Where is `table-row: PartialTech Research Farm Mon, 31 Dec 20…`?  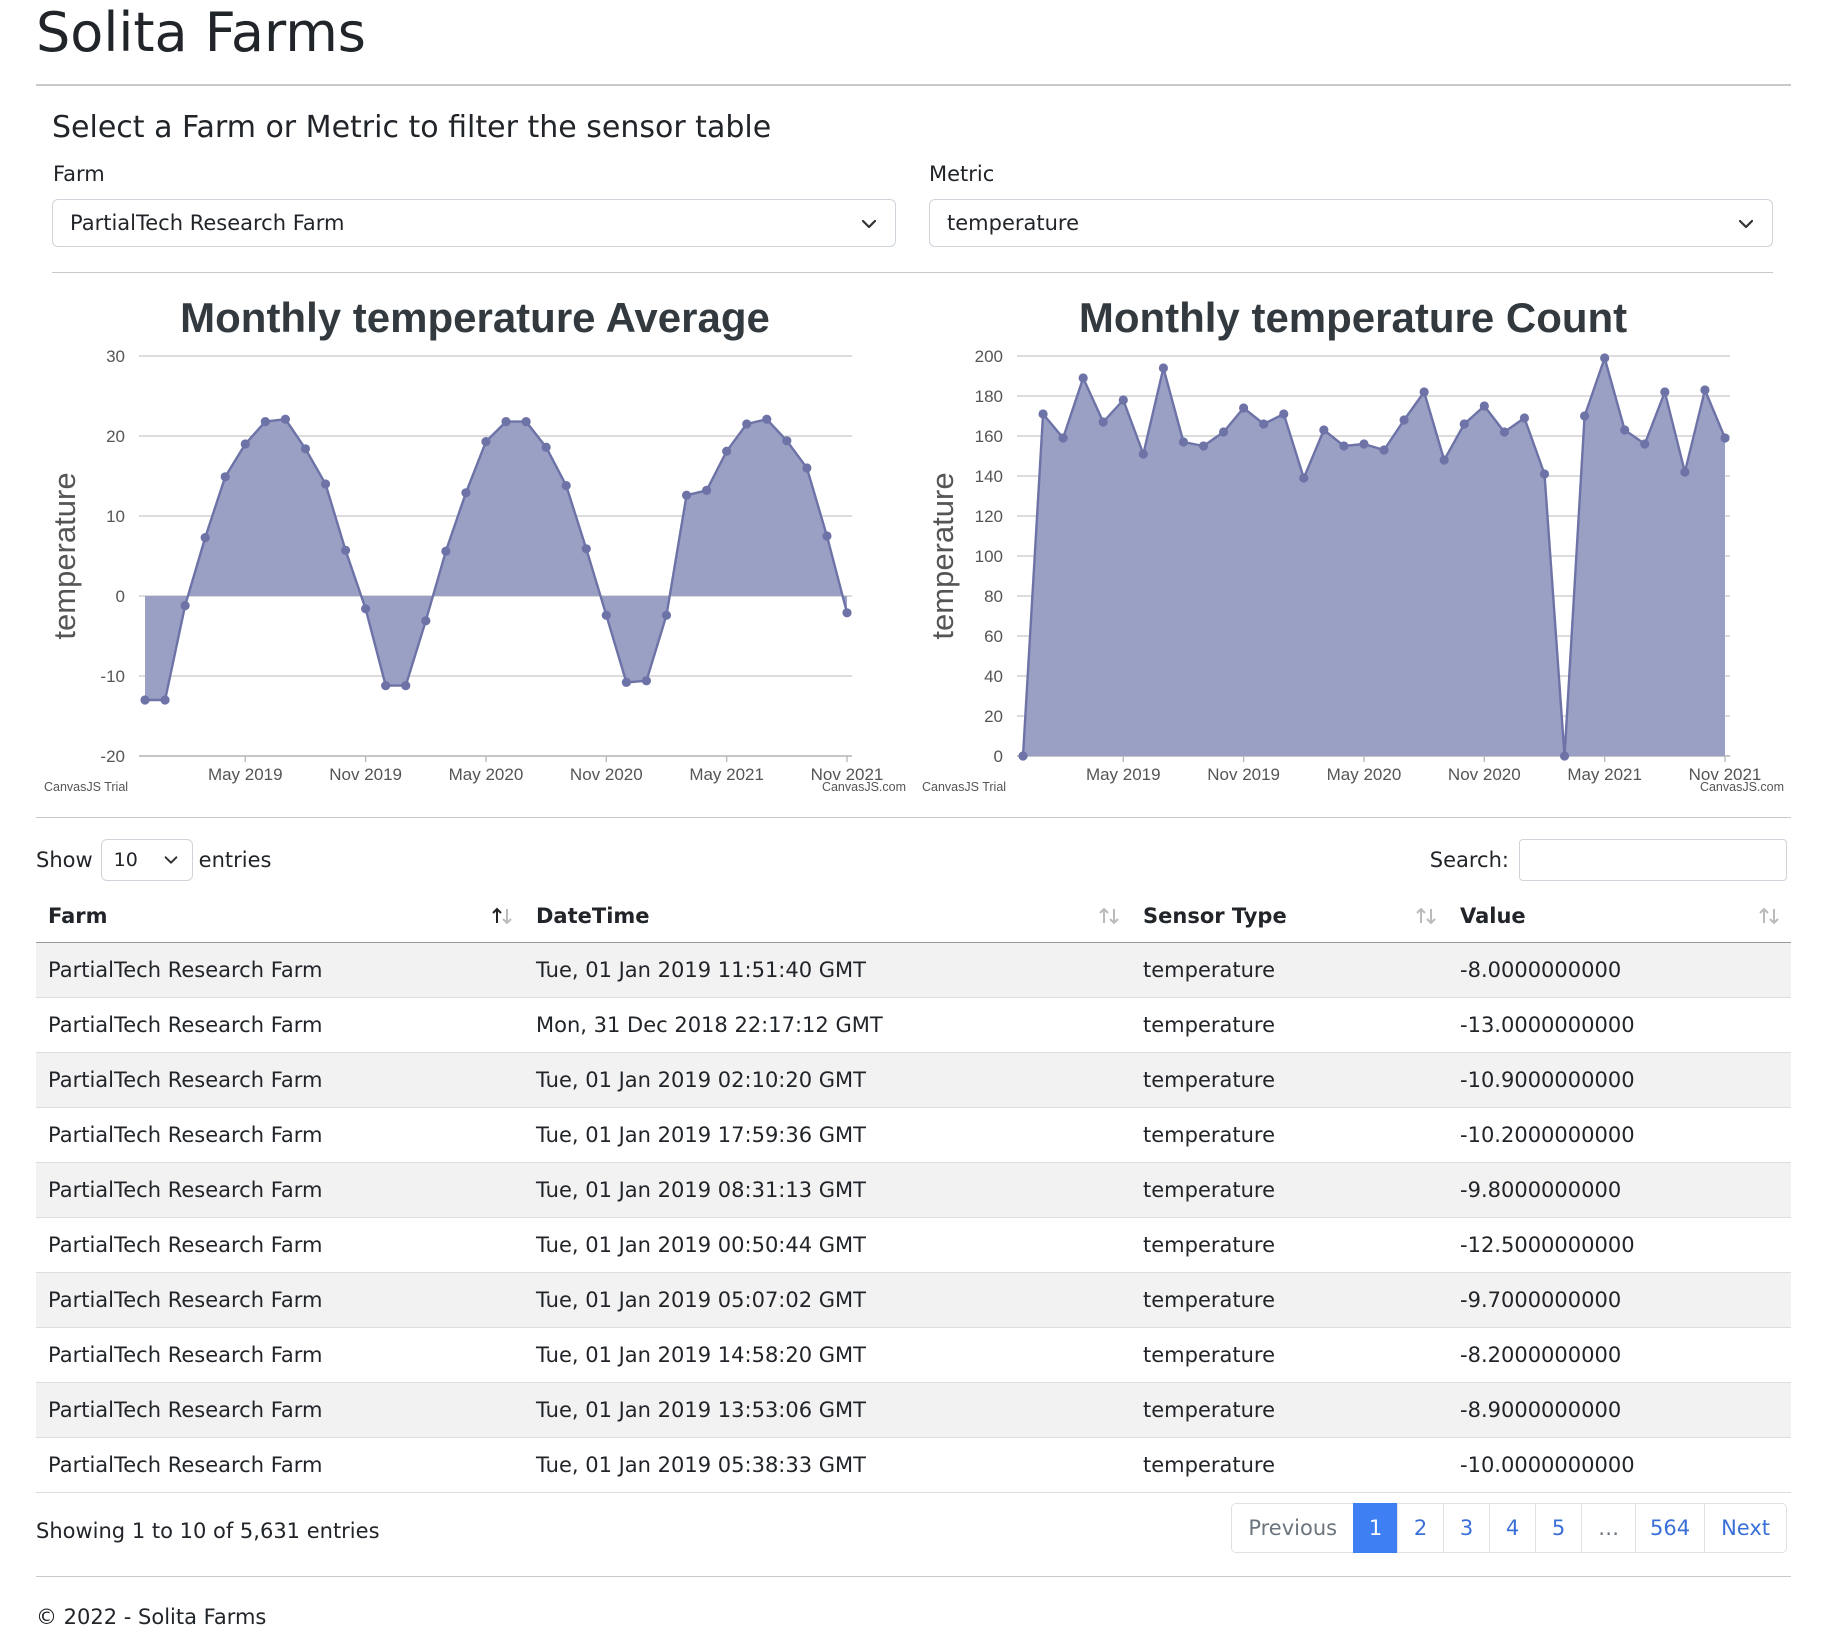
table-row: PartialTech Research Farm Mon, 31 Dec 20… is located at coordinates (913, 1025).